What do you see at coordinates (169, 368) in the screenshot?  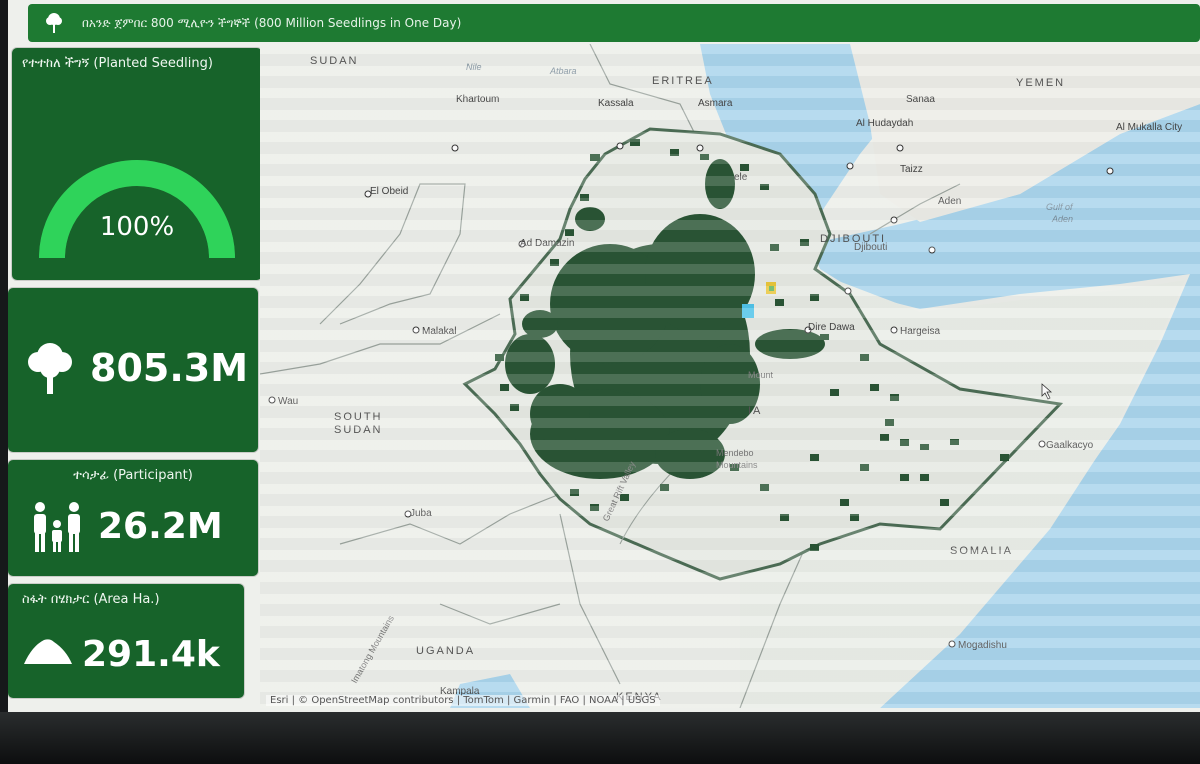 I see `seedling-total-value: 805.3M` at bounding box center [169, 368].